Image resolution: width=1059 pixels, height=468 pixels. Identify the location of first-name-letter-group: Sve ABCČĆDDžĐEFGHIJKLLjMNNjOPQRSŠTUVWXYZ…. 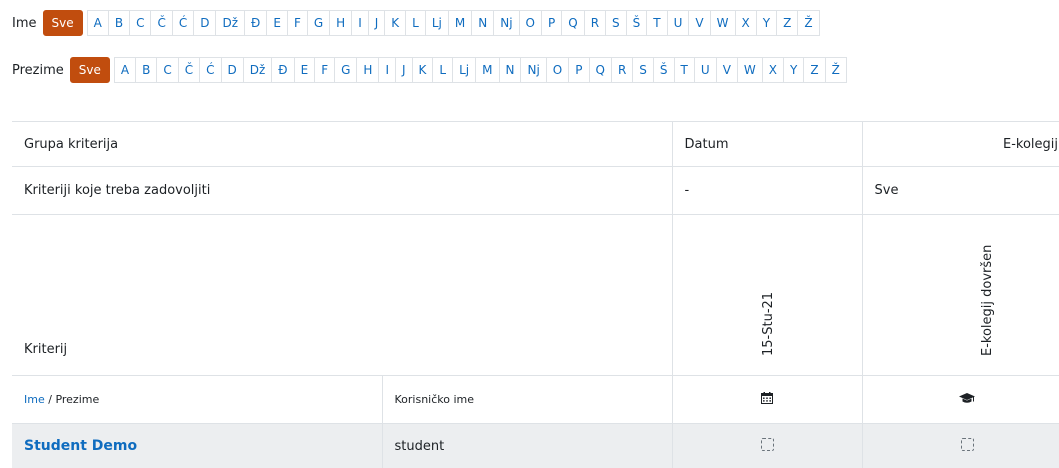
(431, 23).